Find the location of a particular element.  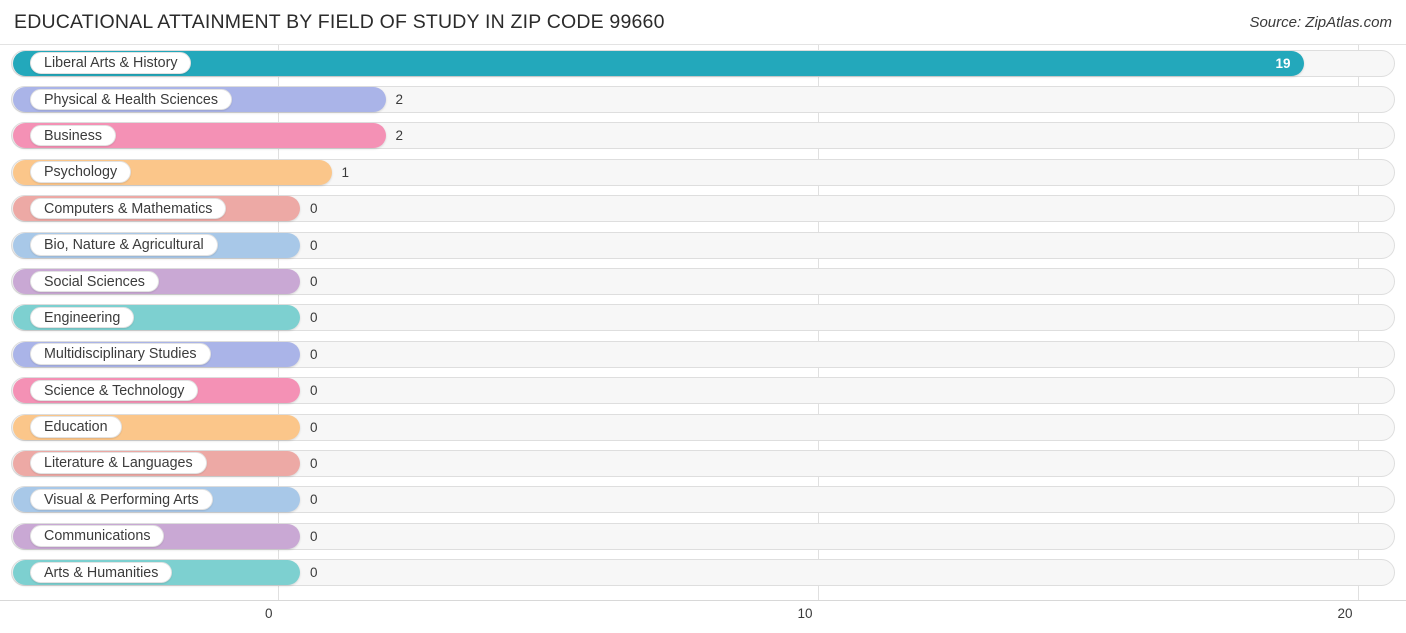

category-label: Education is located at coordinates (76, 427).